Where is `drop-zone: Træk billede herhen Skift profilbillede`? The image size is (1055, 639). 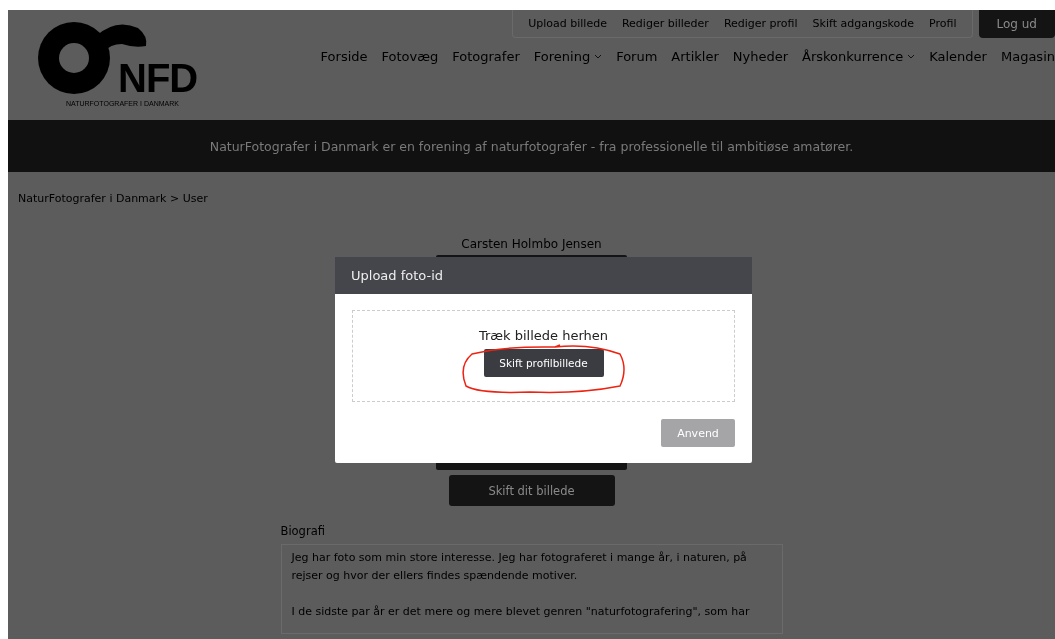
drop-zone: Træk billede herhen Skift profilbillede is located at coordinates (543, 356).